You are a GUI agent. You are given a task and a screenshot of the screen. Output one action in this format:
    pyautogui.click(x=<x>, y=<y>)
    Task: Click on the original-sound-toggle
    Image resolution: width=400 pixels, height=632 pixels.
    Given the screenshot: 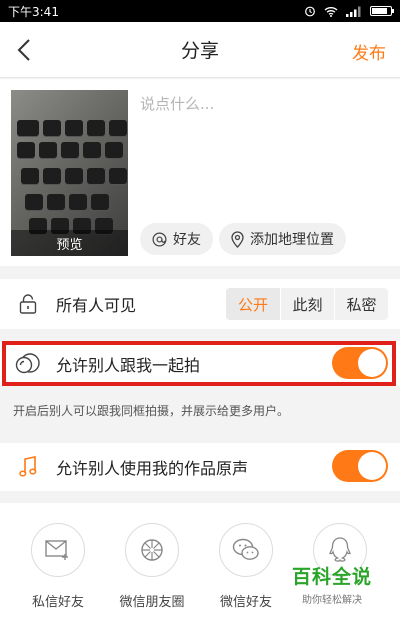 What is the action you would take?
    pyautogui.click(x=360, y=466)
    